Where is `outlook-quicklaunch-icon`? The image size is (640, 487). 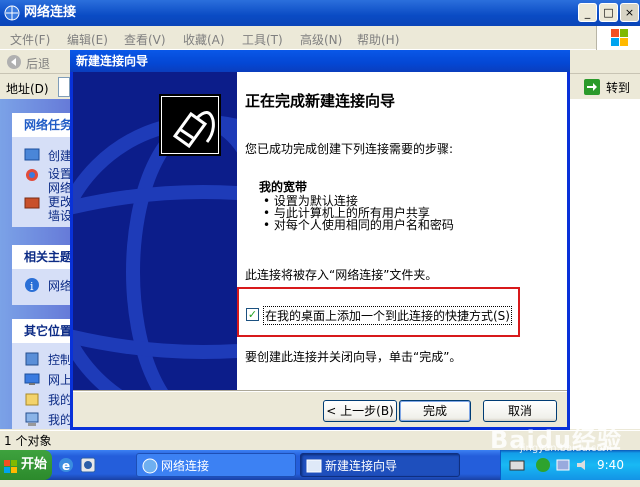
outlook-quicklaunch-icon is located at coordinates (88, 466).